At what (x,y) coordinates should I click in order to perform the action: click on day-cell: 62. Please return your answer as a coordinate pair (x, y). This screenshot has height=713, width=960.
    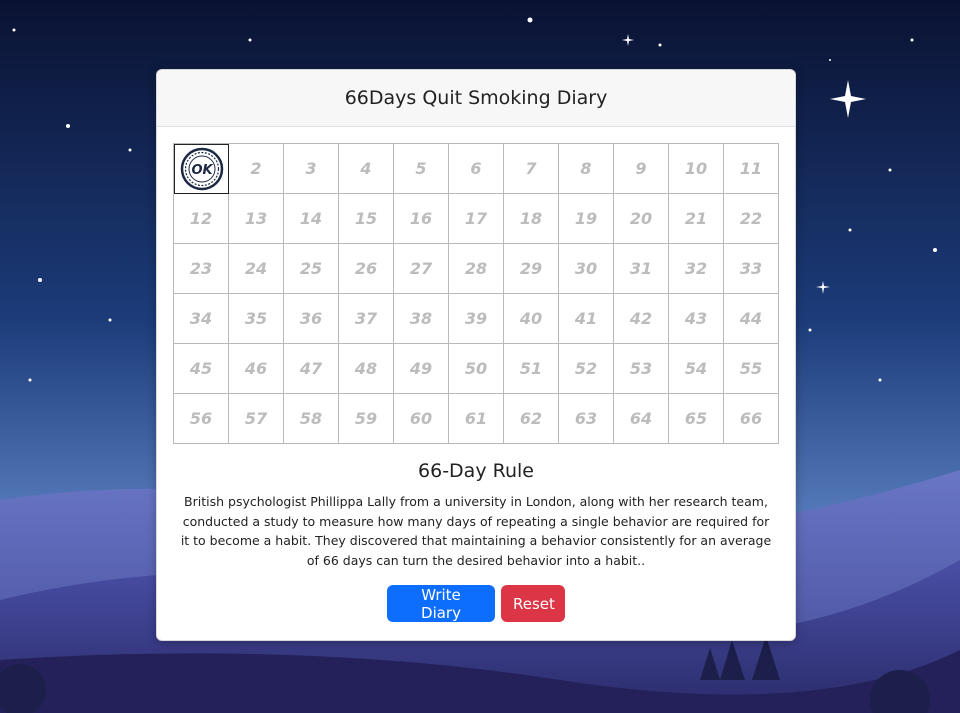
    Looking at the image, I should click on (531, 419).